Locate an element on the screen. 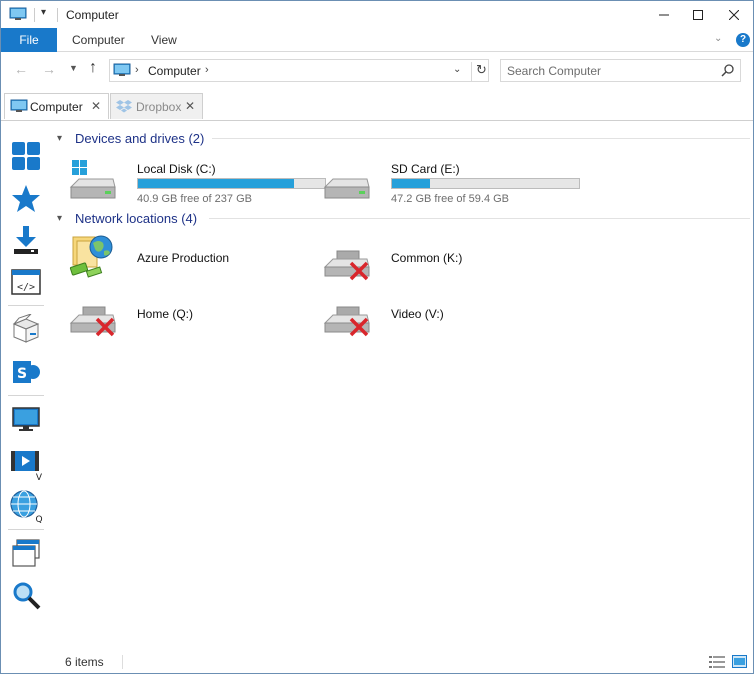 The width and height of the screenshot is (754, 674). left-toolbar: </> S V Q is located at coordinates (26, 379).